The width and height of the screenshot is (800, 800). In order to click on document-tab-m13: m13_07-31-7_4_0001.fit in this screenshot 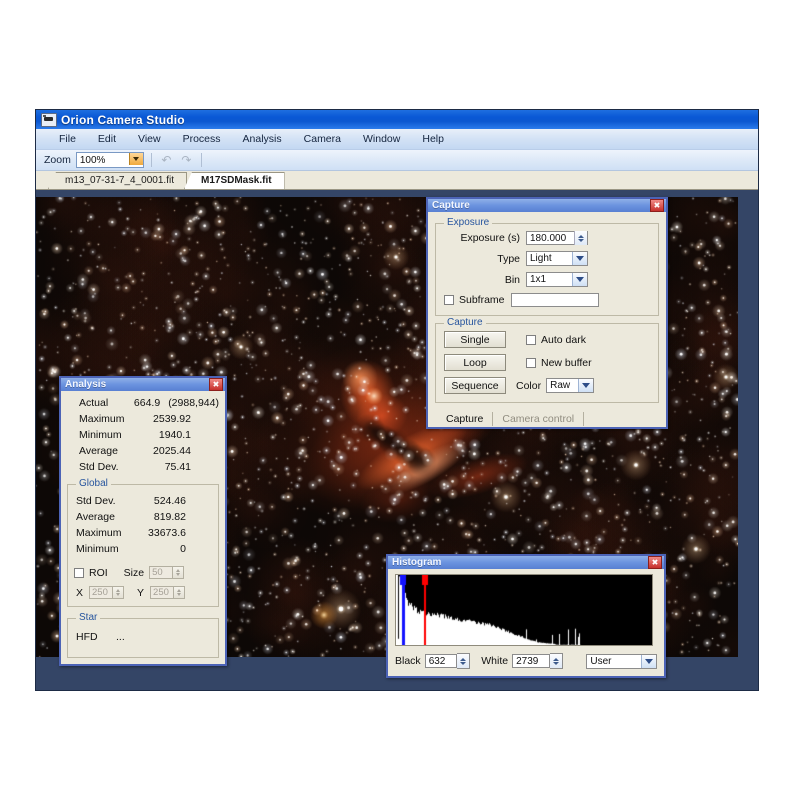, I will do `click(117, 180)`.